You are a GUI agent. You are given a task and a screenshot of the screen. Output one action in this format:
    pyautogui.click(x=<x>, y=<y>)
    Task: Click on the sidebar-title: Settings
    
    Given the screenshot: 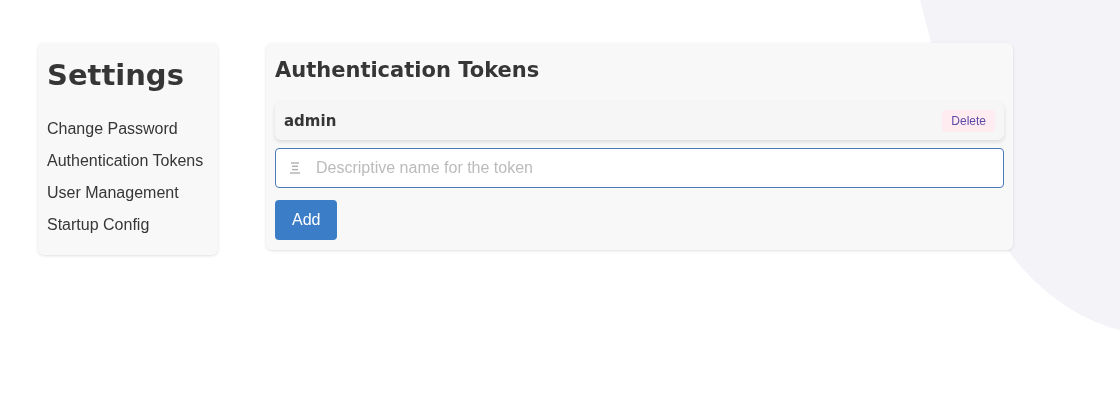 What is the action you would take?
    pyautogui.click(x=116, y=75)
    